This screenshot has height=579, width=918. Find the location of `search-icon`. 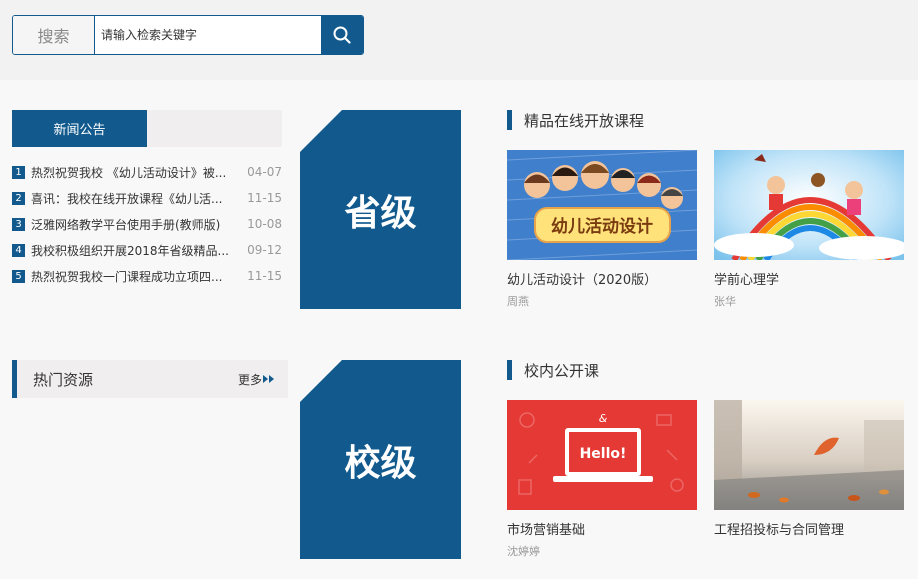

search-icon is located at coordinates (342, 35).